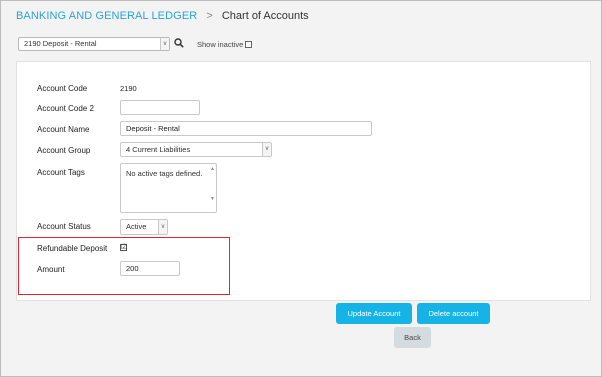 The image size is (602, 377). Describe the element at coordinates (196, 149) in the screenshot. I see `account-group-select: 4 Current Liabilities v` at that location.